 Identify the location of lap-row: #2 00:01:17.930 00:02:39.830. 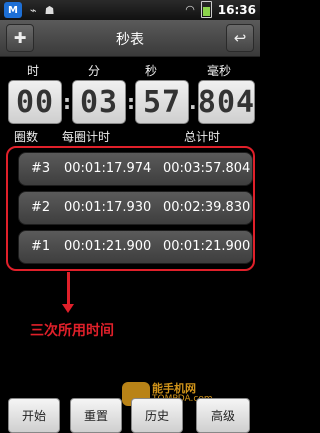
(135, 208).